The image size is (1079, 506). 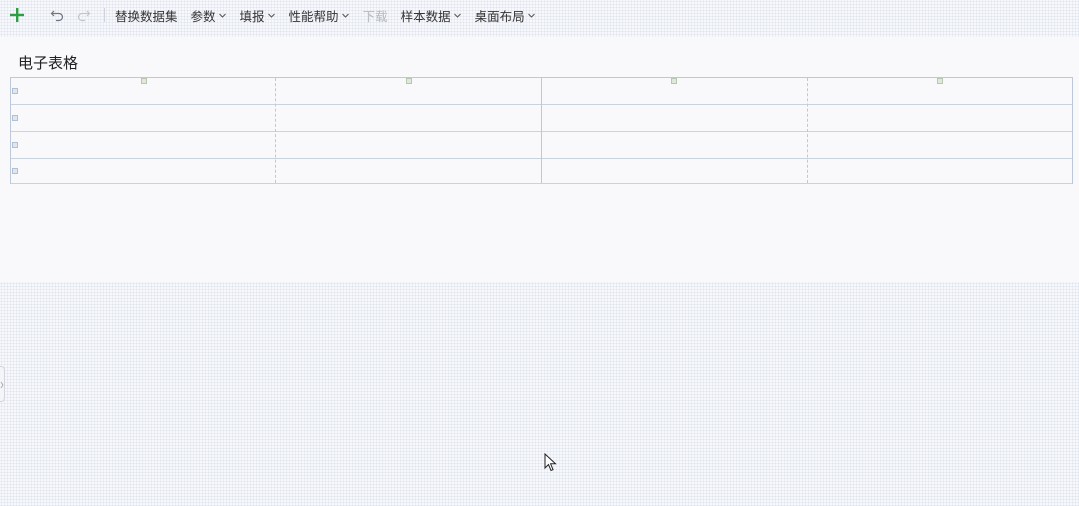 I want to click on sample-data-label: 样本数据, so click(x=425, y=16).